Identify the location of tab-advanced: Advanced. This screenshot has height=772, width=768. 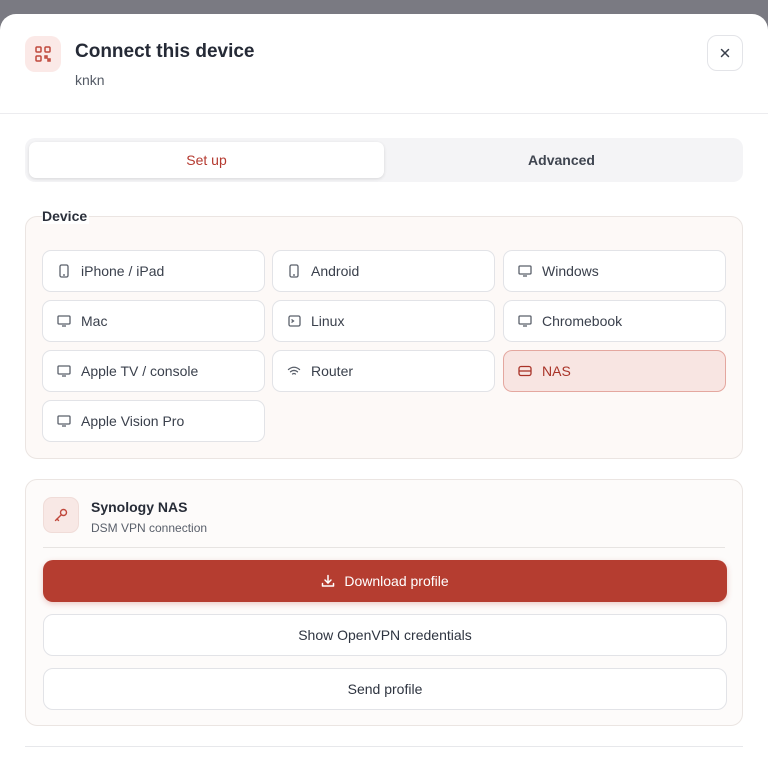
(561, 160).